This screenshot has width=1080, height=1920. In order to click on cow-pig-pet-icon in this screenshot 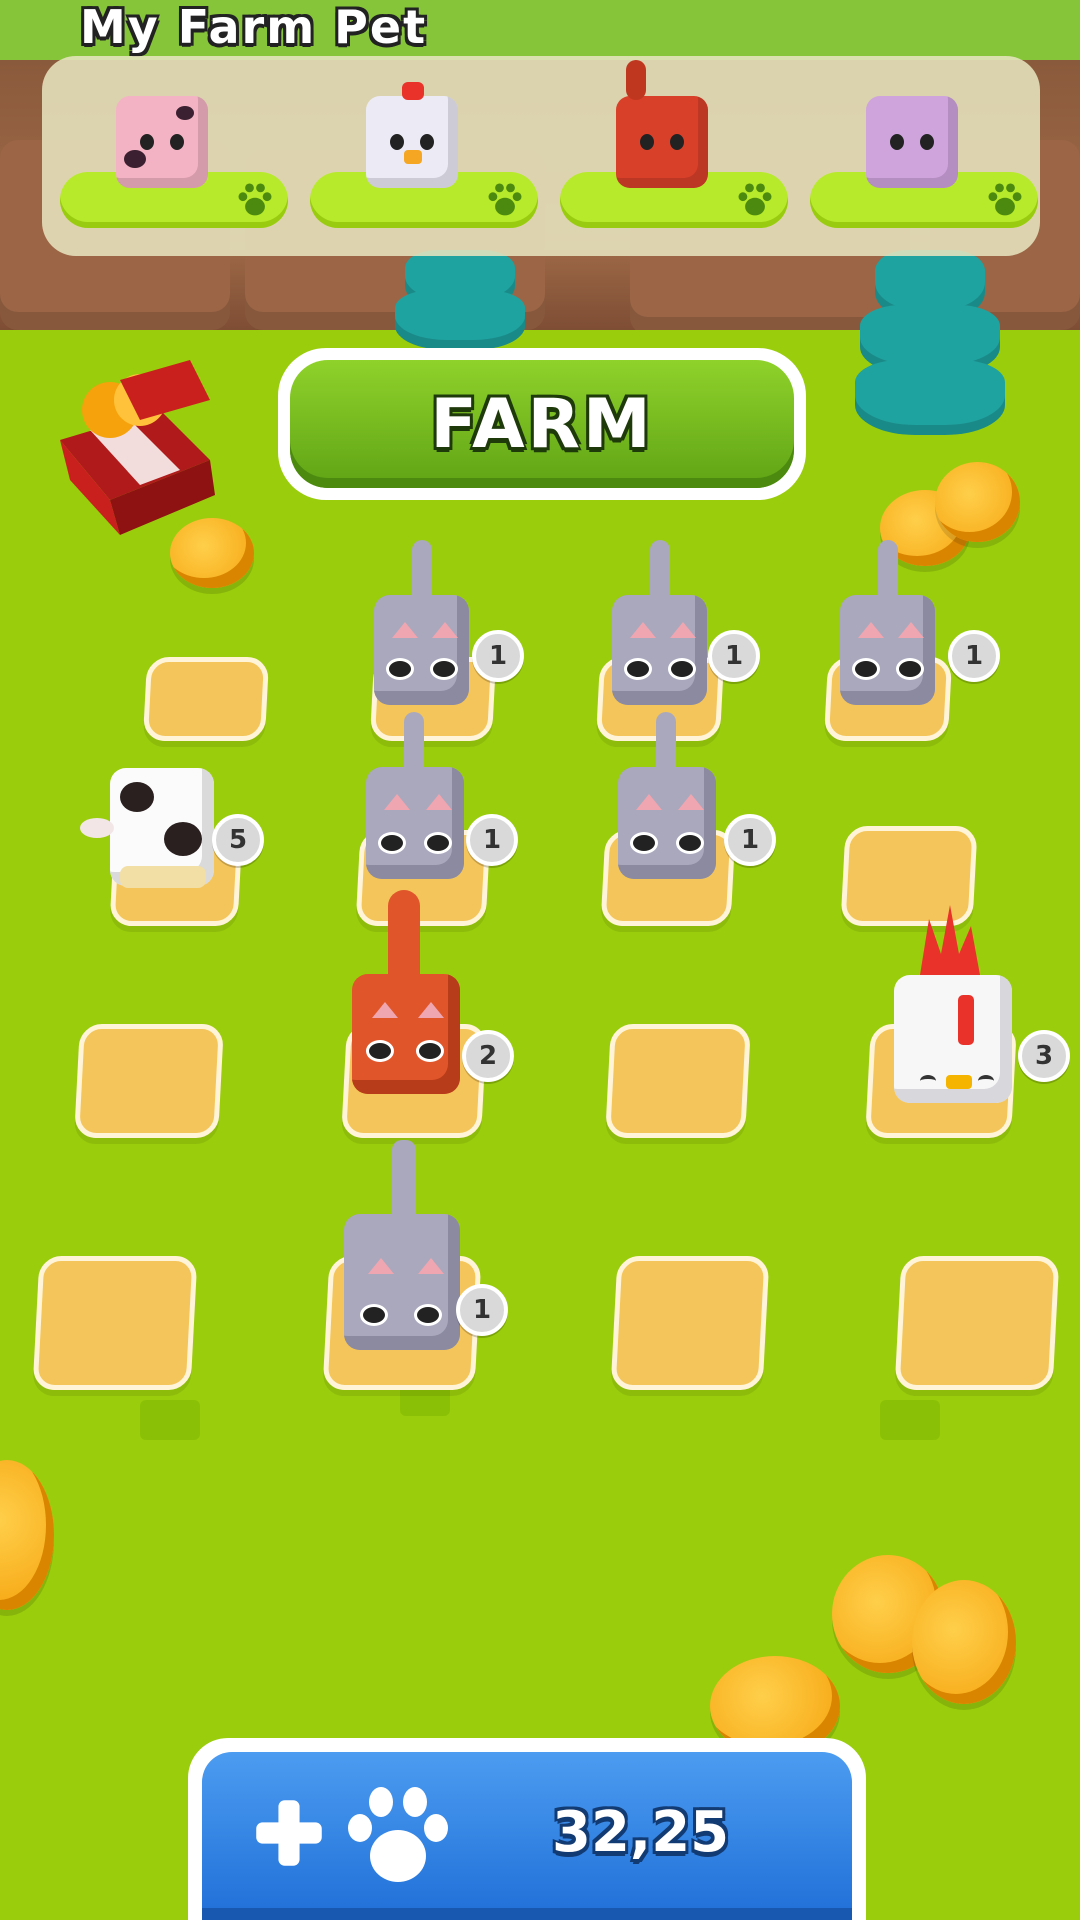, I will do `click(162, 142)`.